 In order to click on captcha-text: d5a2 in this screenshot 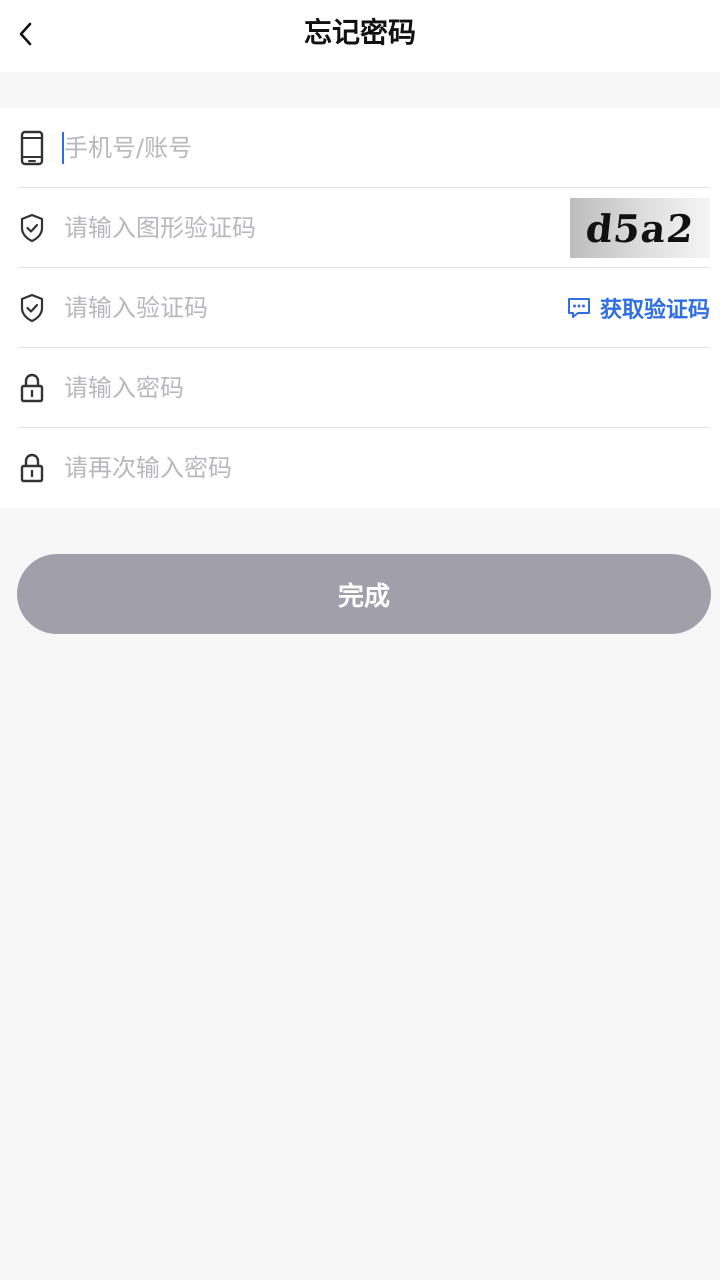, I will do `click(640, 228)`.